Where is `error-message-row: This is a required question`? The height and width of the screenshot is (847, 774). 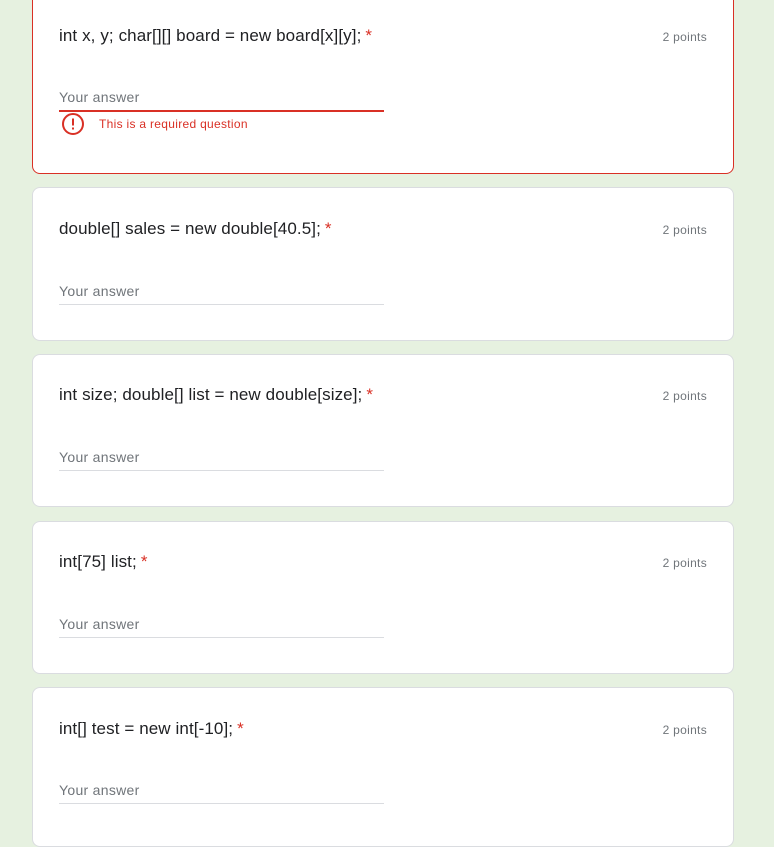 error-message-row: This is a required question is located at coordinates (154, 124).